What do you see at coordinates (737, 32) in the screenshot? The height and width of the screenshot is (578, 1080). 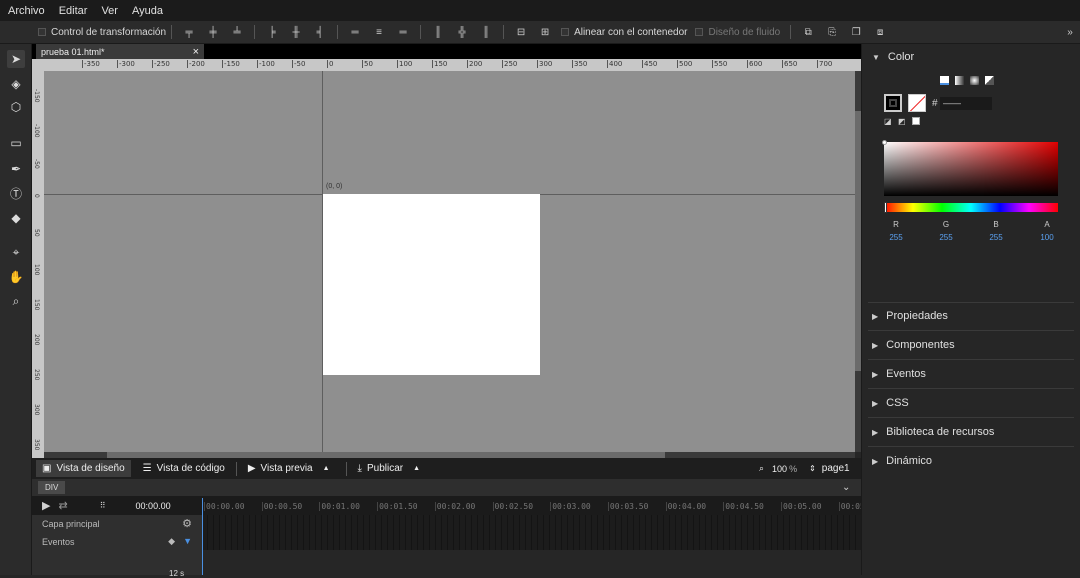 I see `fluid-design-checkbox: Diseño de fluido` at bounding box center [737, 32].